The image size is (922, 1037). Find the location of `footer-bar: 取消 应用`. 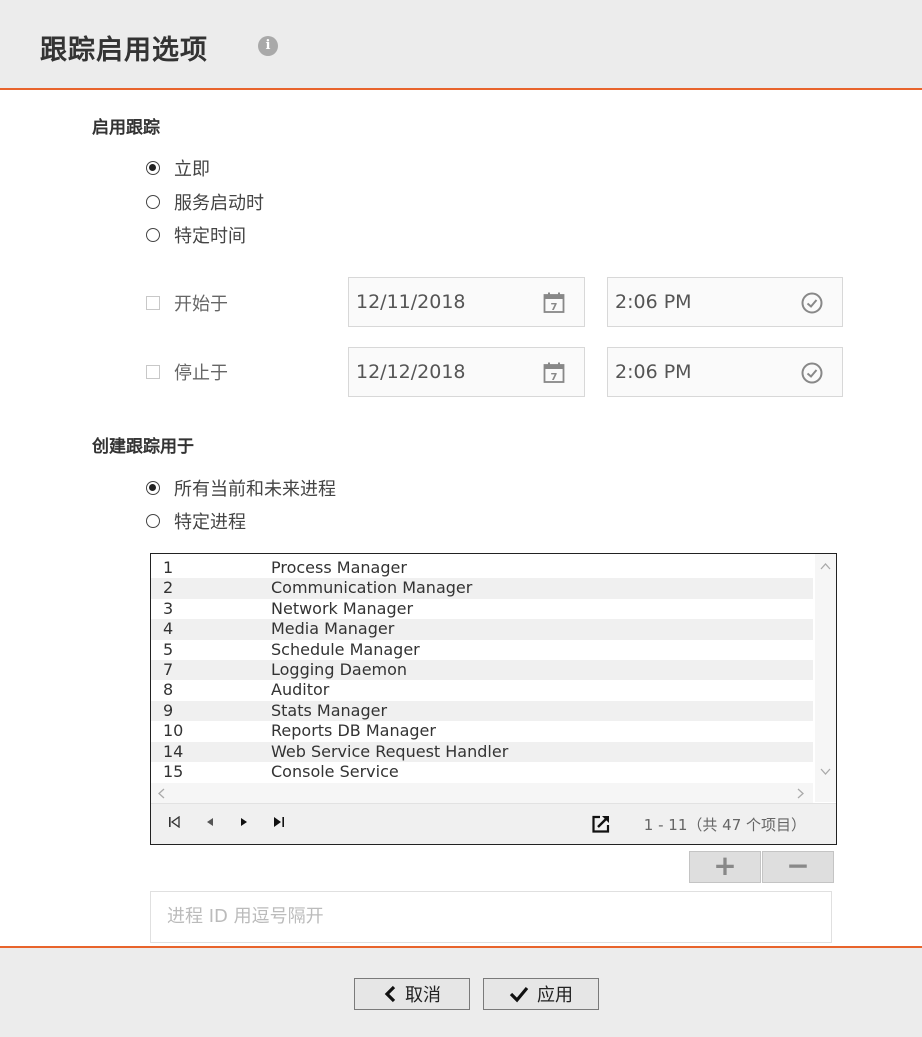

footer-bar: 取消 应用 is located at coordinates (461, 991).